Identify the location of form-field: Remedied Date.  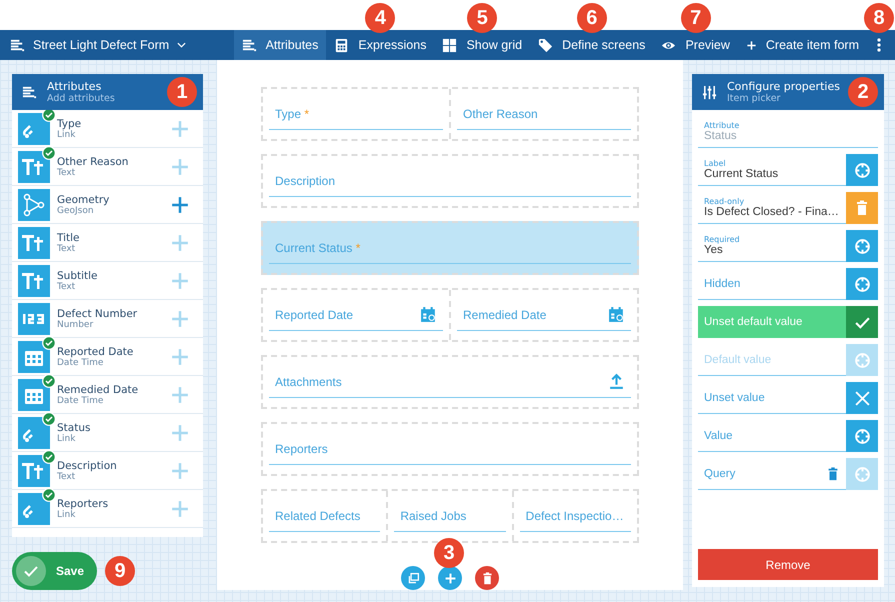
(544, 315).